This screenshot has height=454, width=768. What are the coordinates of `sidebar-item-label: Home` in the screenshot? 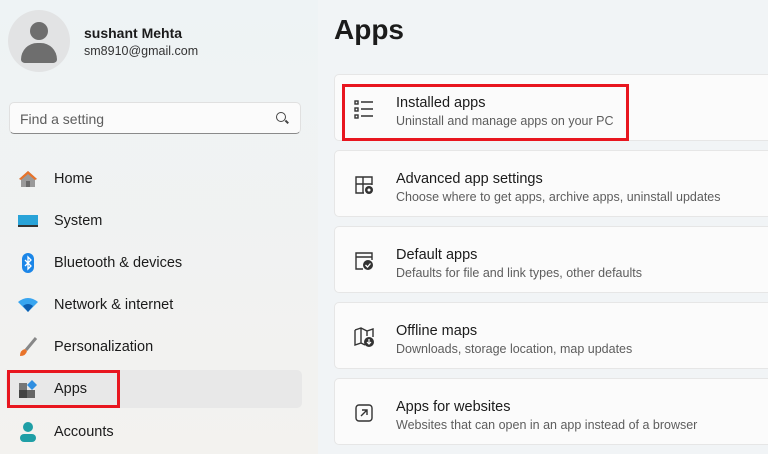 It's located at (73, 179).